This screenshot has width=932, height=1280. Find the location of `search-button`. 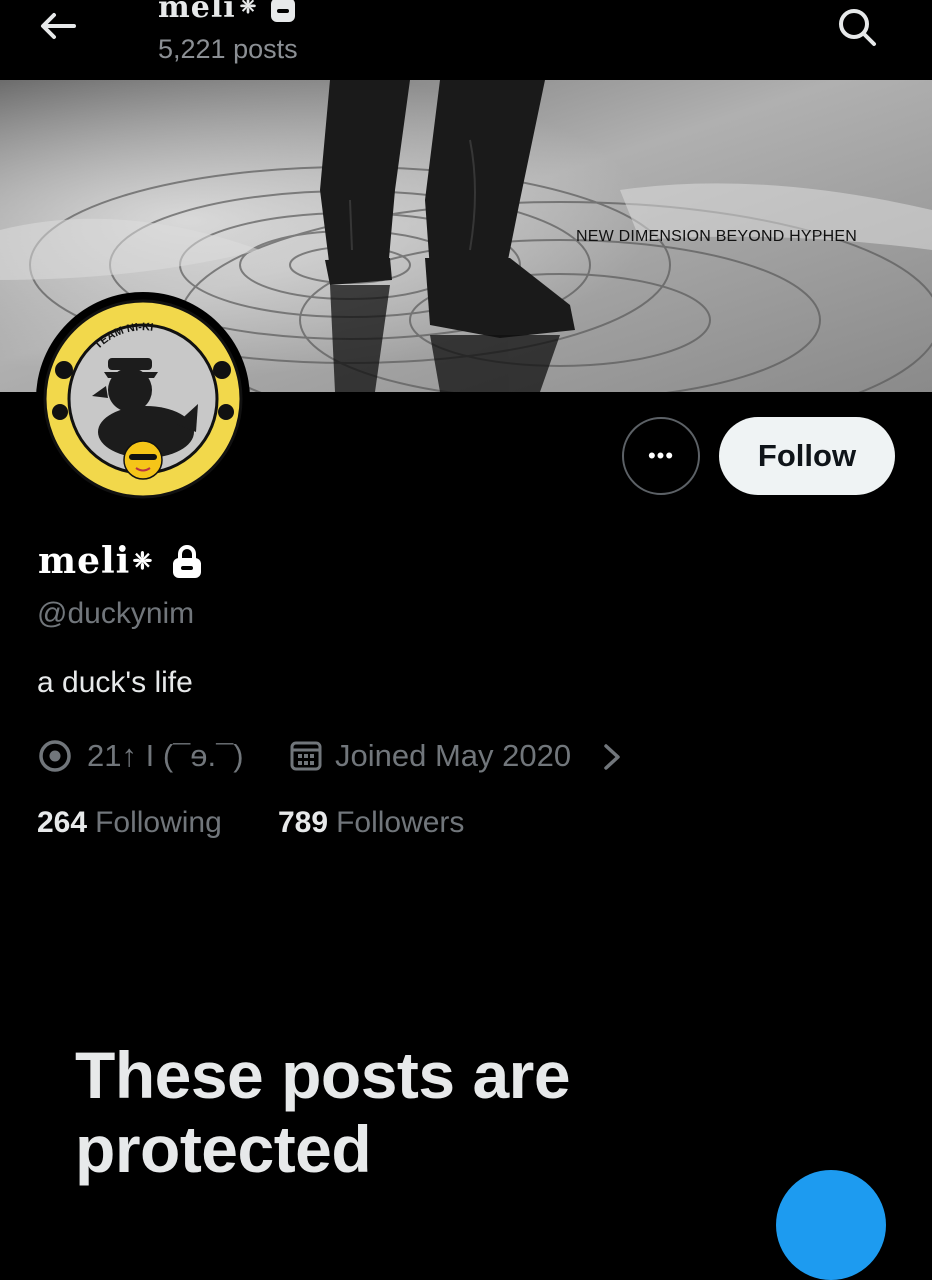

search-button is located at coordinates (857, 27).